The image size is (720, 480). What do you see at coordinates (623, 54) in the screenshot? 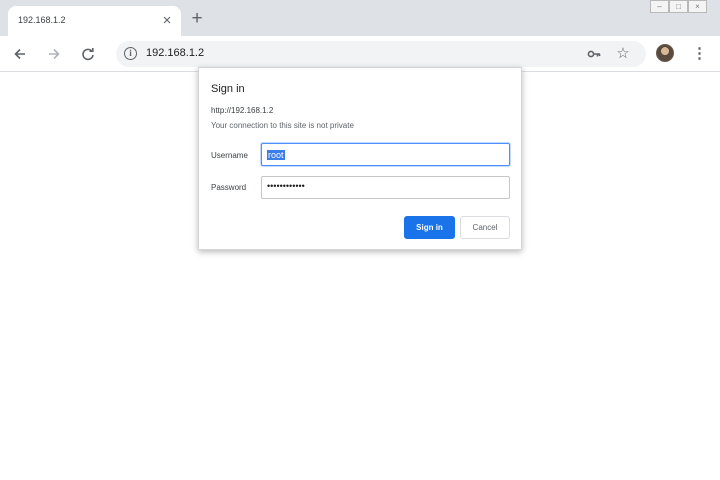
I see `star-icon: ☆` at bounding box center [623, 54].